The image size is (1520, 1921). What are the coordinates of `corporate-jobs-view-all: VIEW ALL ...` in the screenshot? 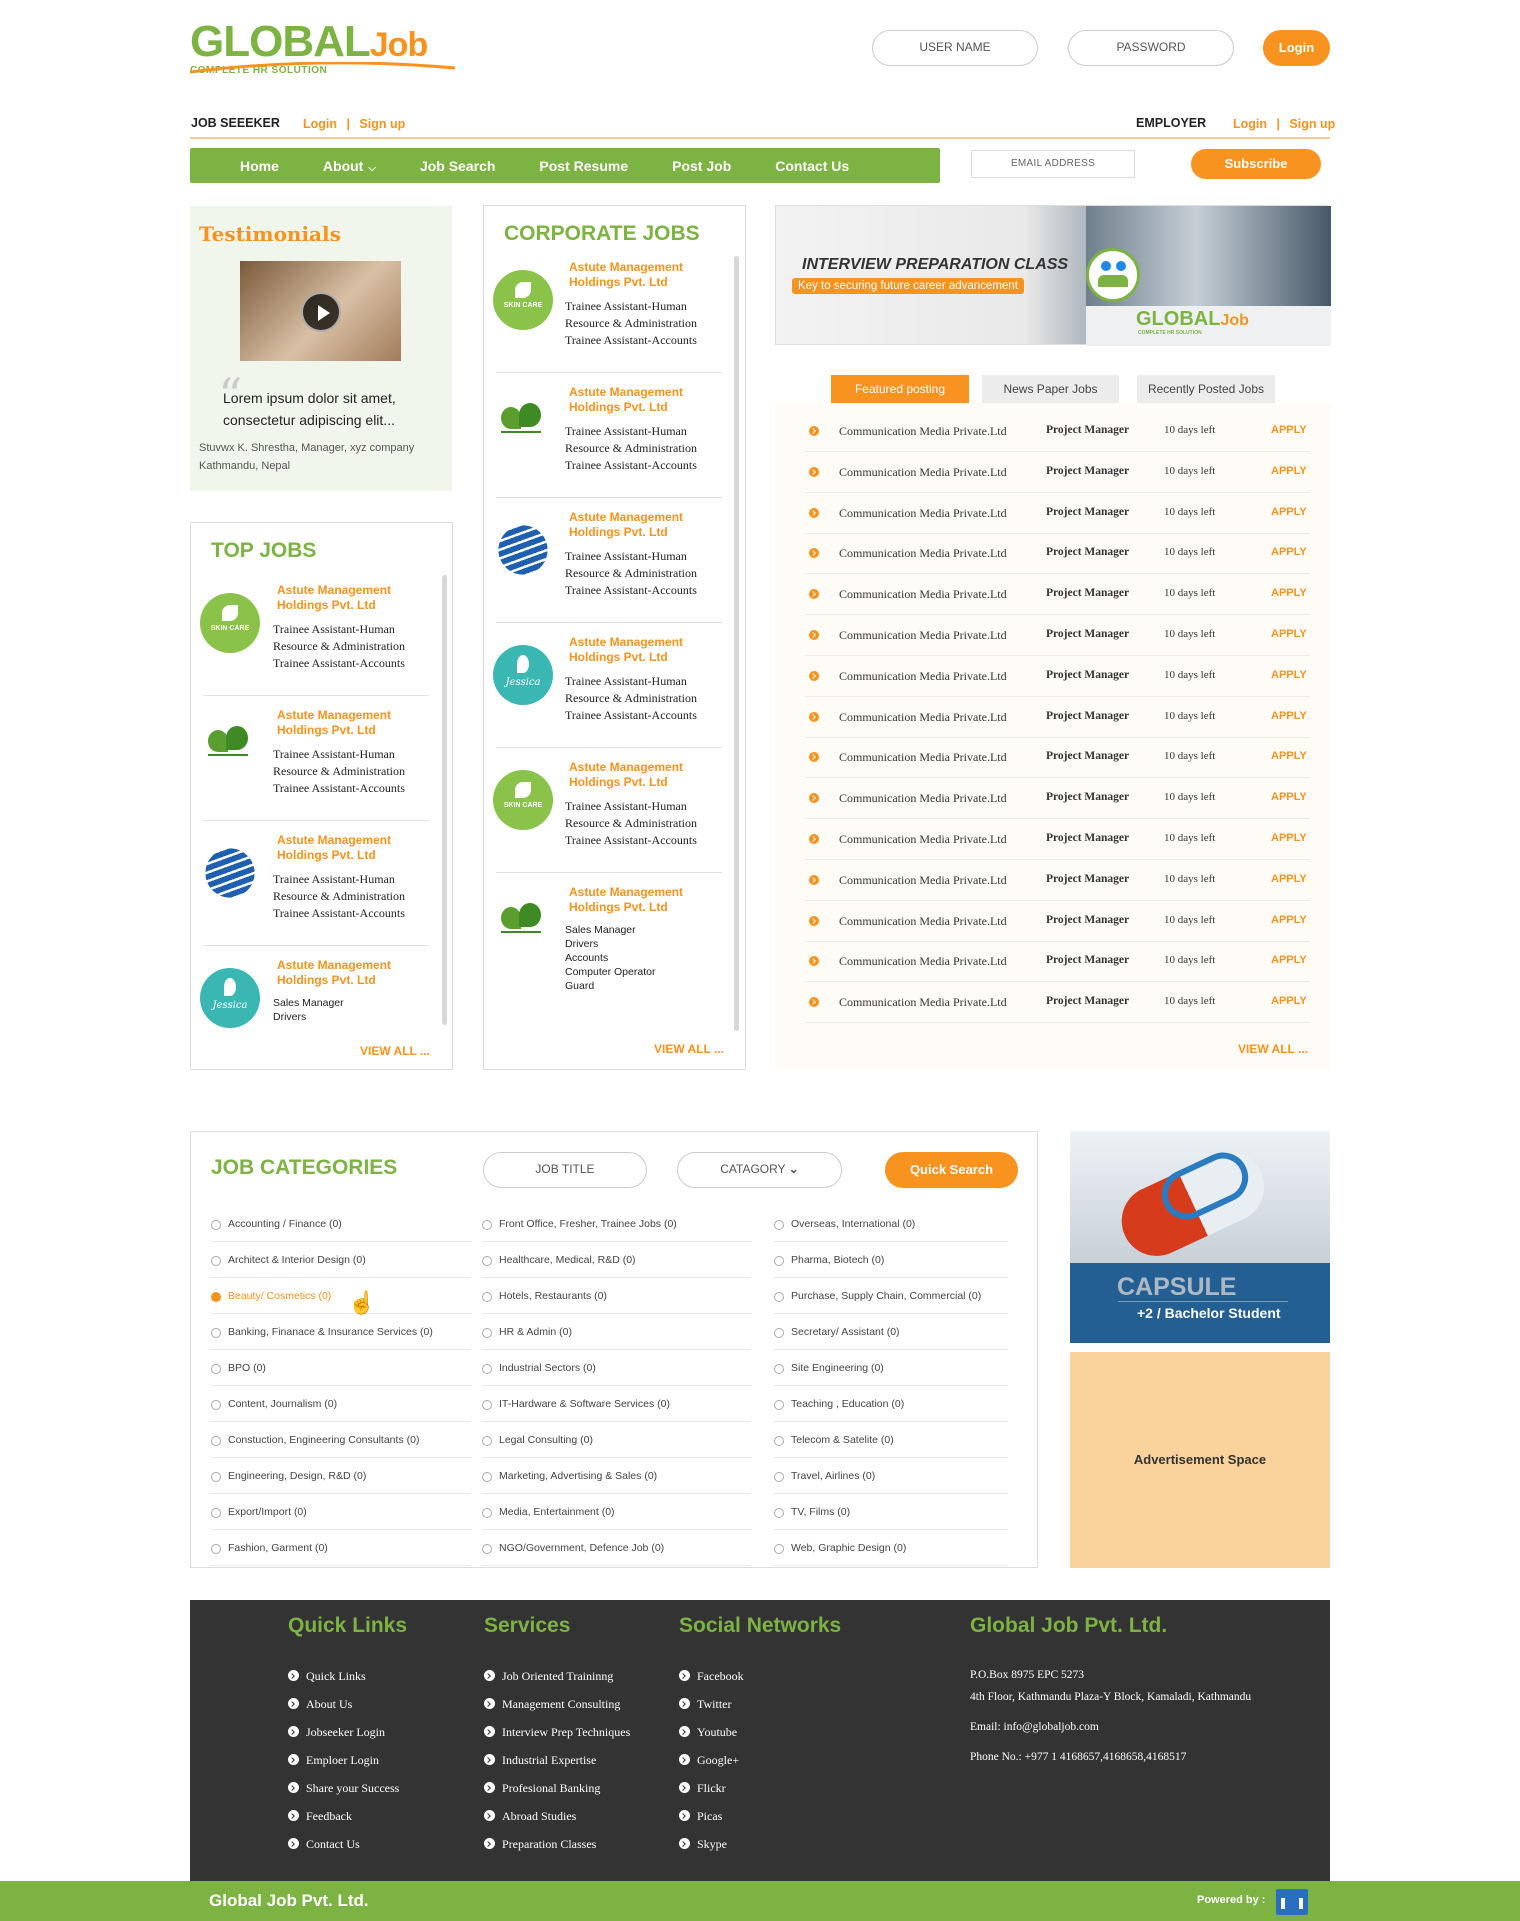 It's located at (689, 1049).